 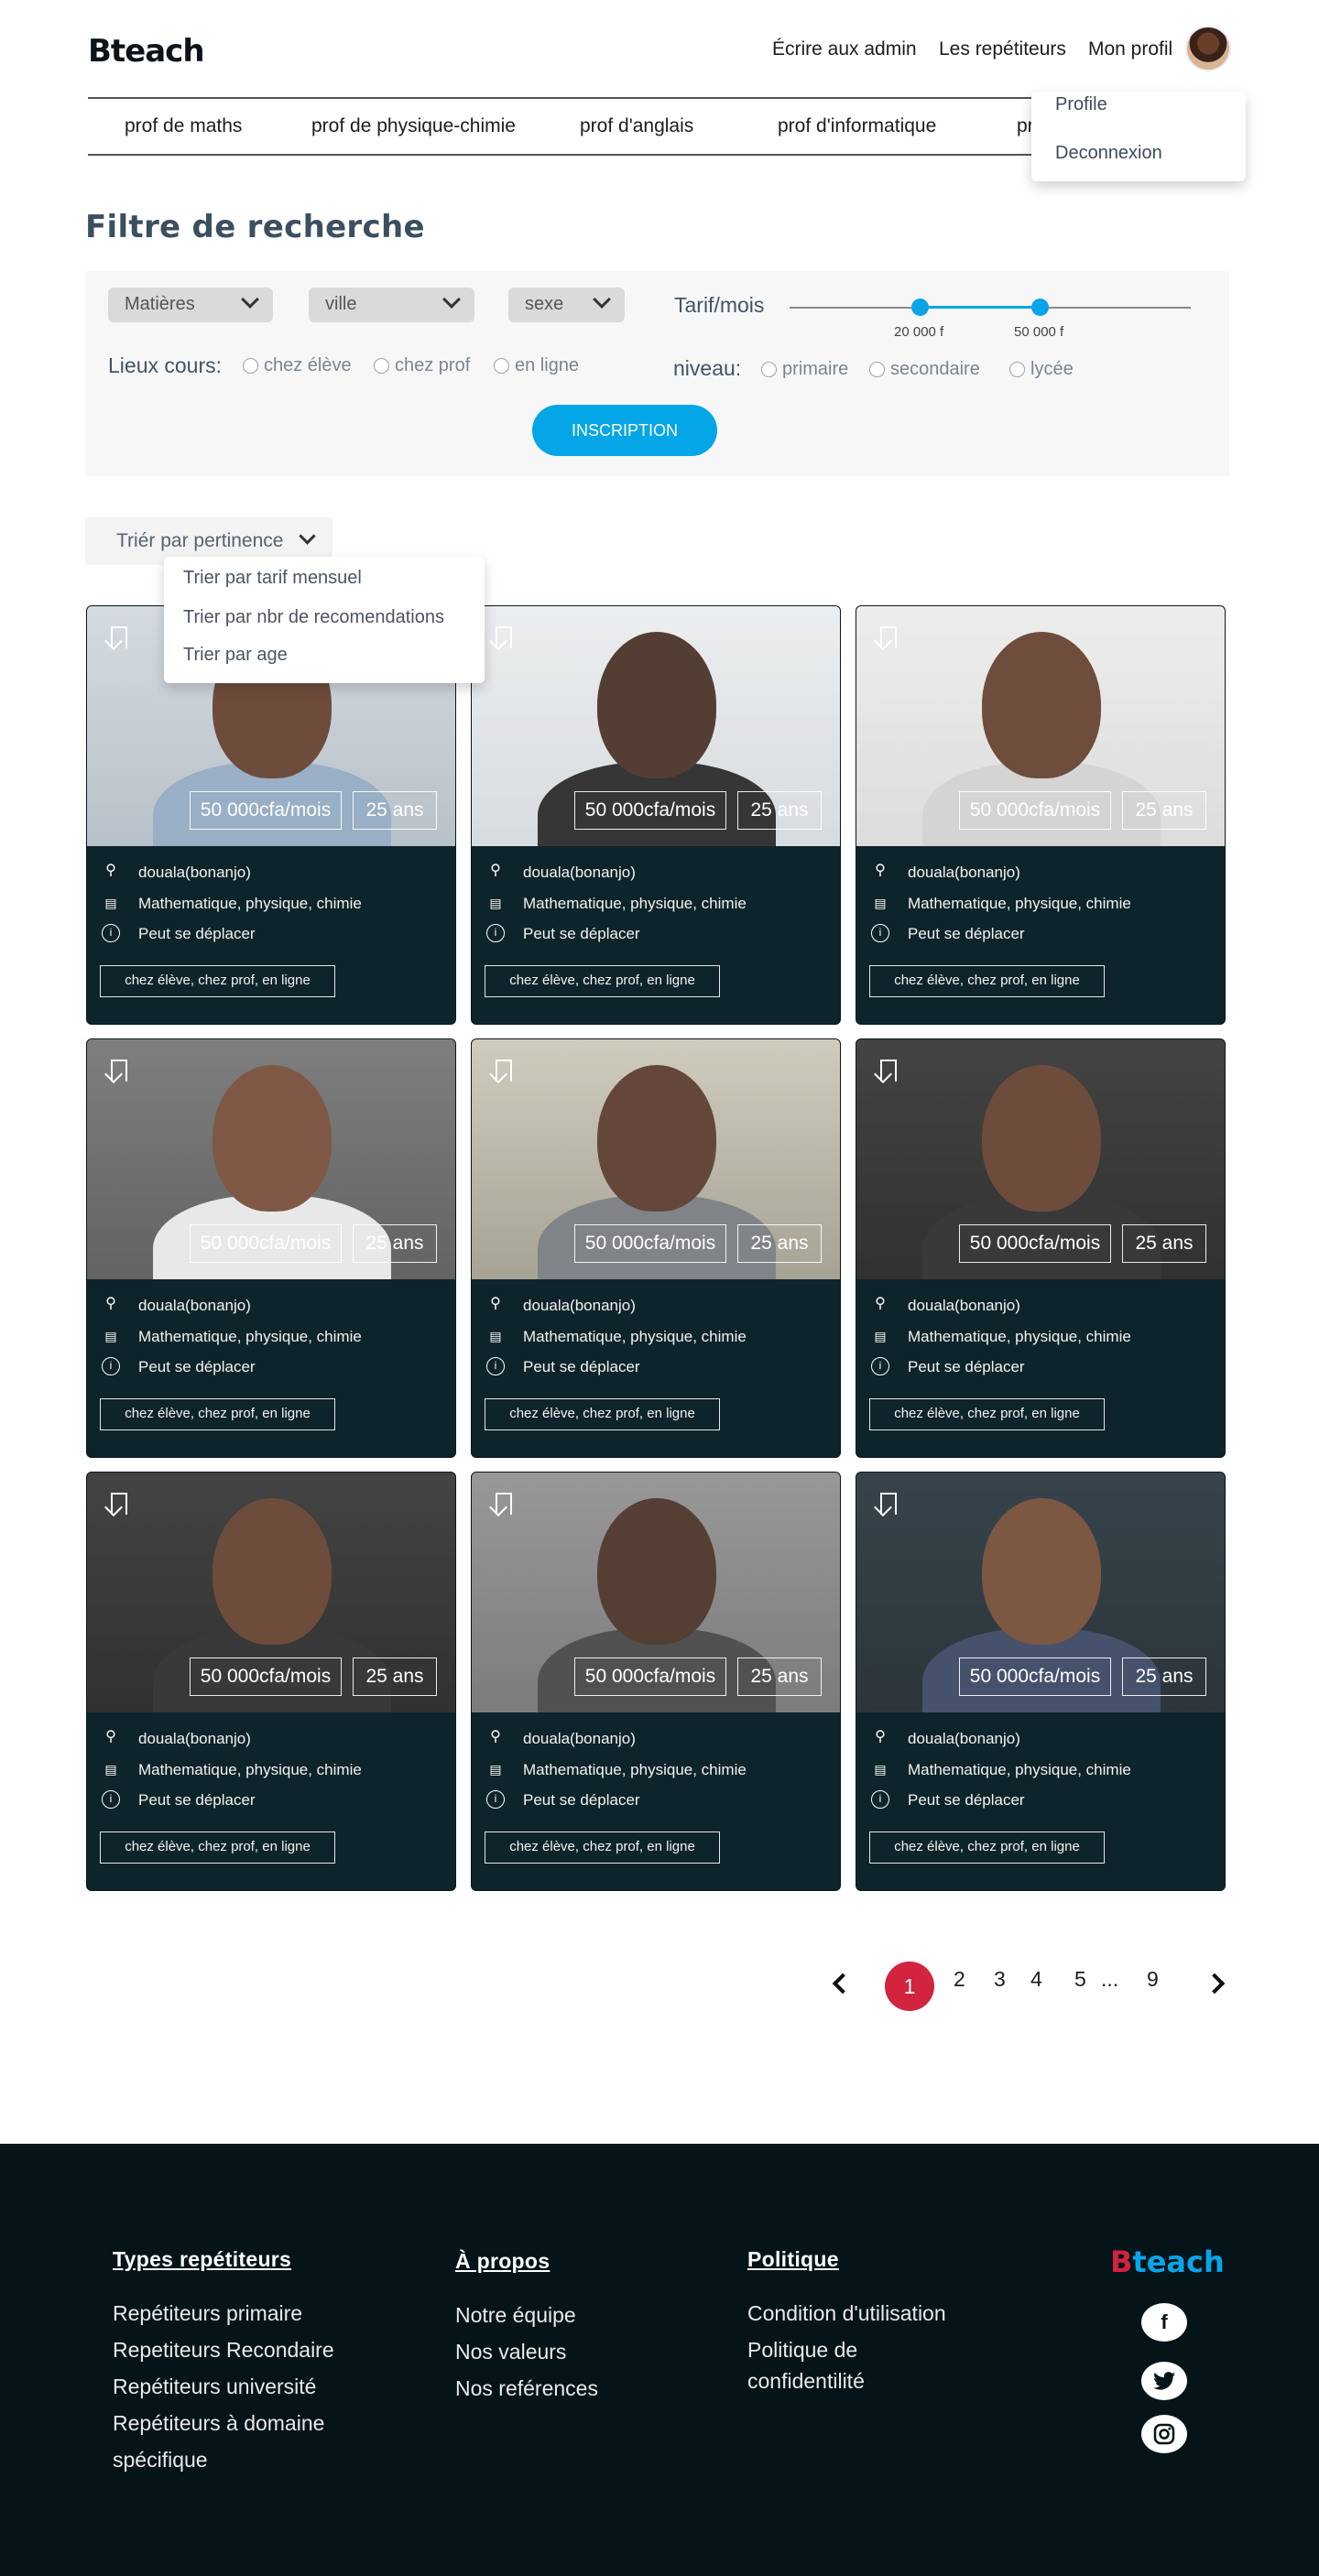 I want to click on sort-option-tarif: Trier par tarif mensuel, so click(x=272, y=578).